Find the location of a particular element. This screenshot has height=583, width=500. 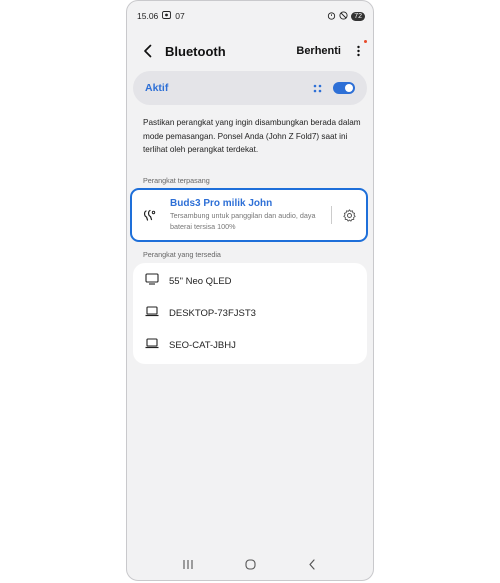

home-icon is located at coordinates (250, 564).